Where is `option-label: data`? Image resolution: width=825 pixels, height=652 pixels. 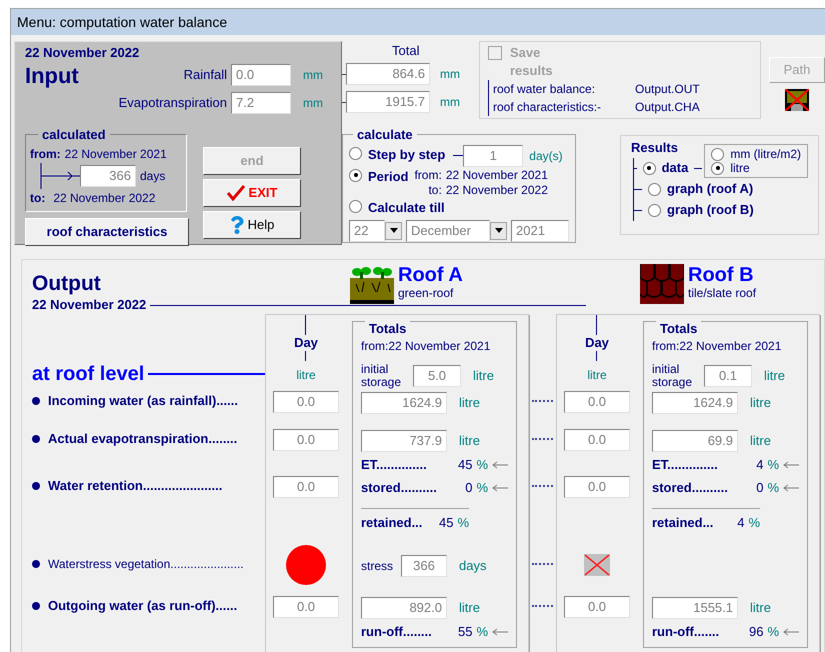 option-label: data is located at coordinates (675, 168).